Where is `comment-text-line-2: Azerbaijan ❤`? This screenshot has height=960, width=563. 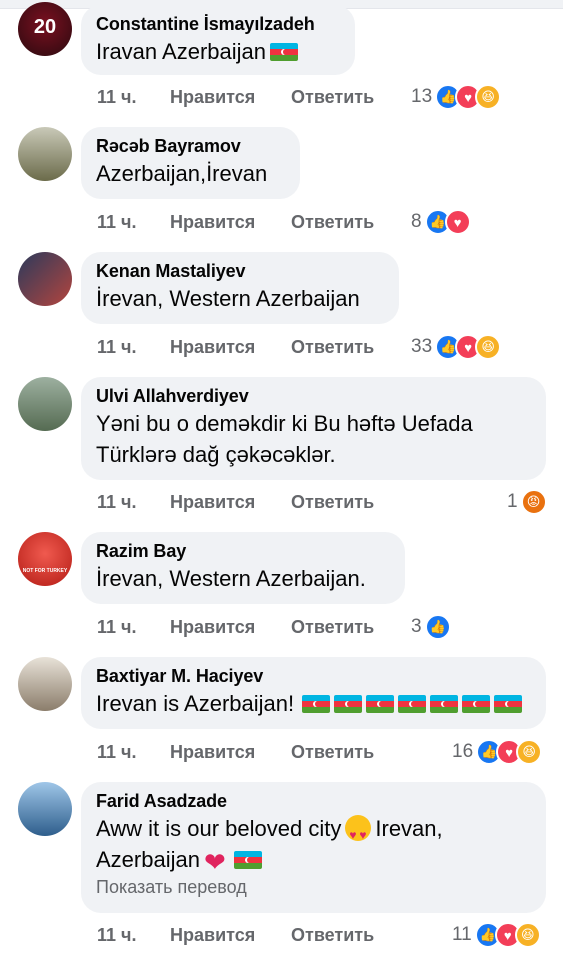 comment-text-line-2: Azerbaijan ❤ is located at coordinates (313, 859).